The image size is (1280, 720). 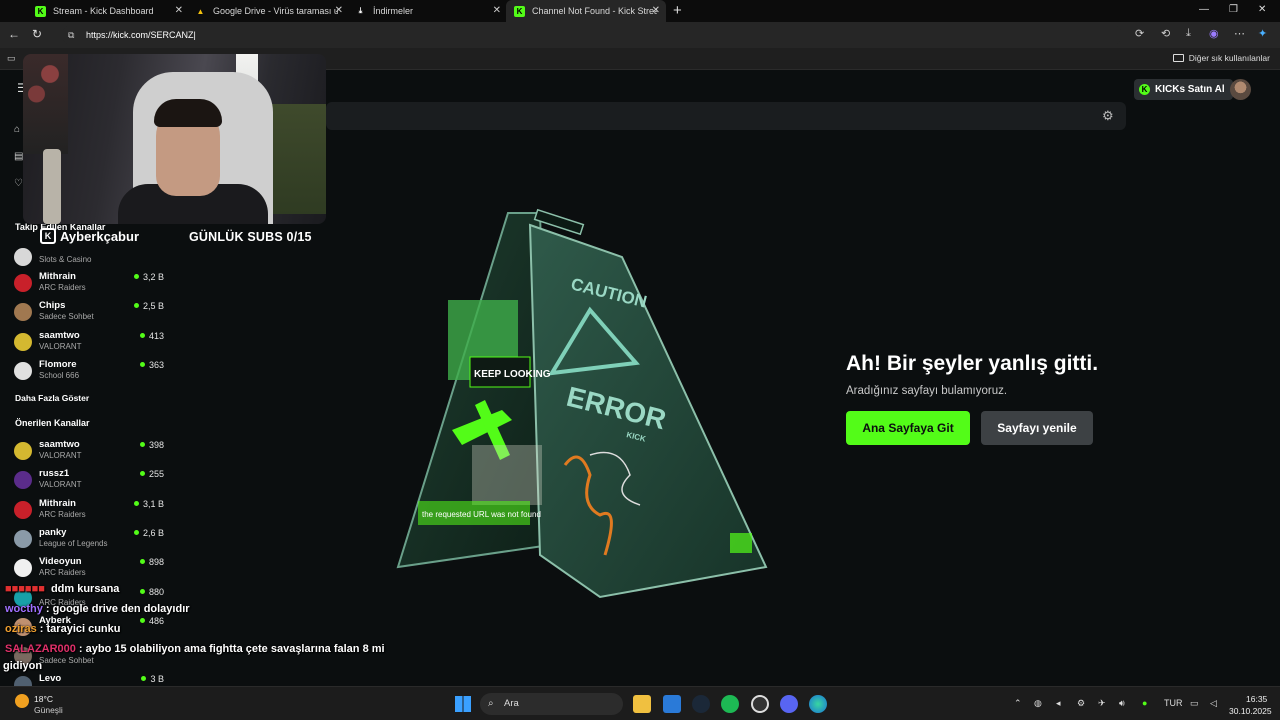 What do you see at coordinates (89, 257) in the screenshot?
I see `sidebar-channel-item: Slots & Casino` at bounding box center [89, 257].